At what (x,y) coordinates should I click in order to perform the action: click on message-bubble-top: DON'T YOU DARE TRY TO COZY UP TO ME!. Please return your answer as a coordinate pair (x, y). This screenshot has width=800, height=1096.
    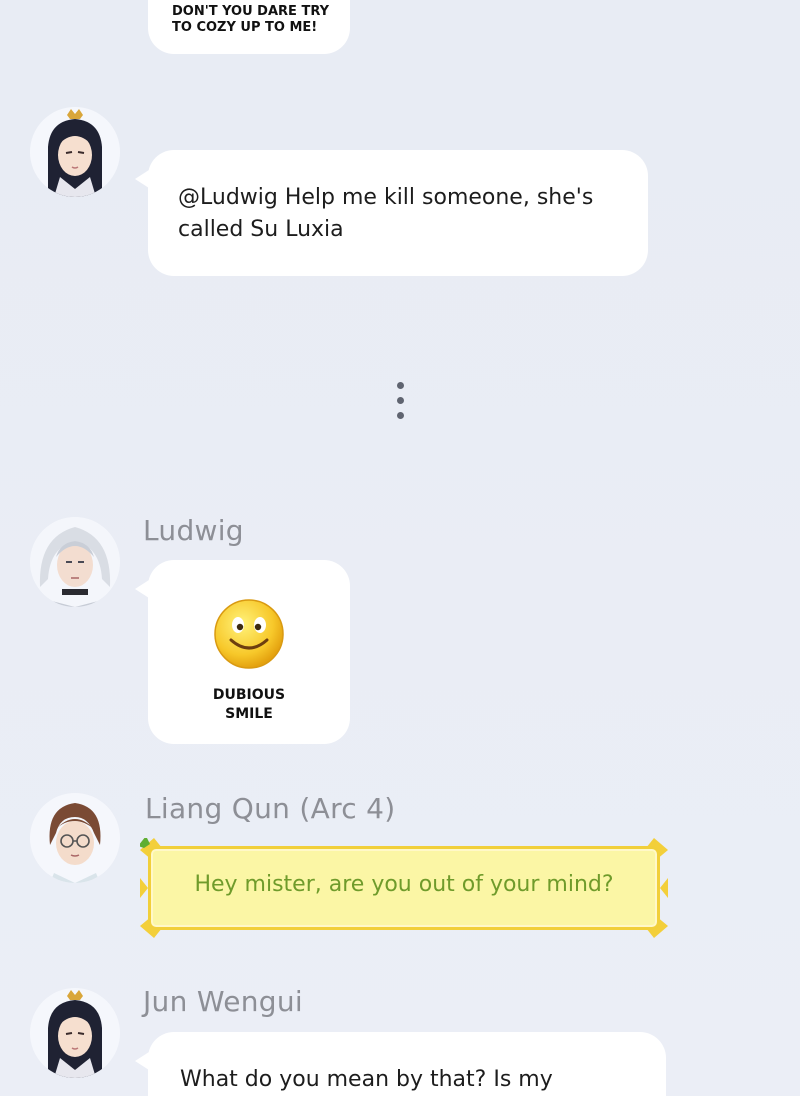
    Looking at the image, I should click on (249, 27).